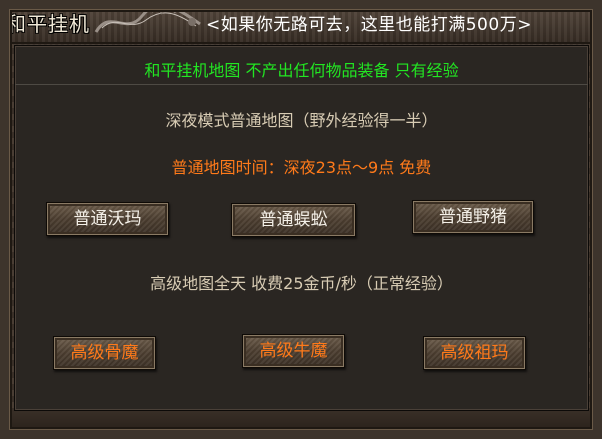 The width and height of the screenshot is (602, 439). What do you see at coordinates (301, 283) in the screenshot?
I see `advanced-map-title: 高级地图全天 收费25金币/秒（正常经验）` at bounding box center [301, 283].